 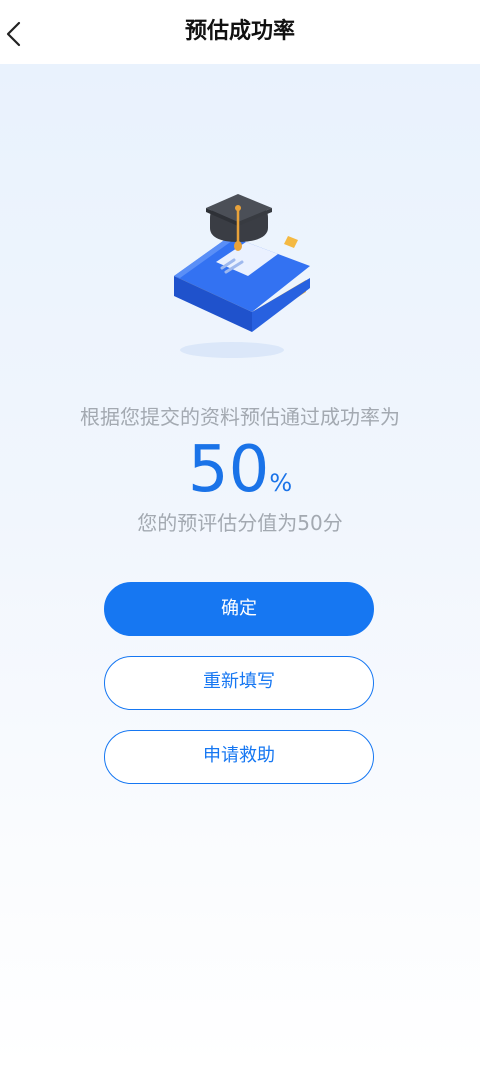 What do you see at coordinates (240, 417) in the screenshot?
I see `rate-description: 根据您提交的资料预估通过成功率为` at bounding box center [240, 417].